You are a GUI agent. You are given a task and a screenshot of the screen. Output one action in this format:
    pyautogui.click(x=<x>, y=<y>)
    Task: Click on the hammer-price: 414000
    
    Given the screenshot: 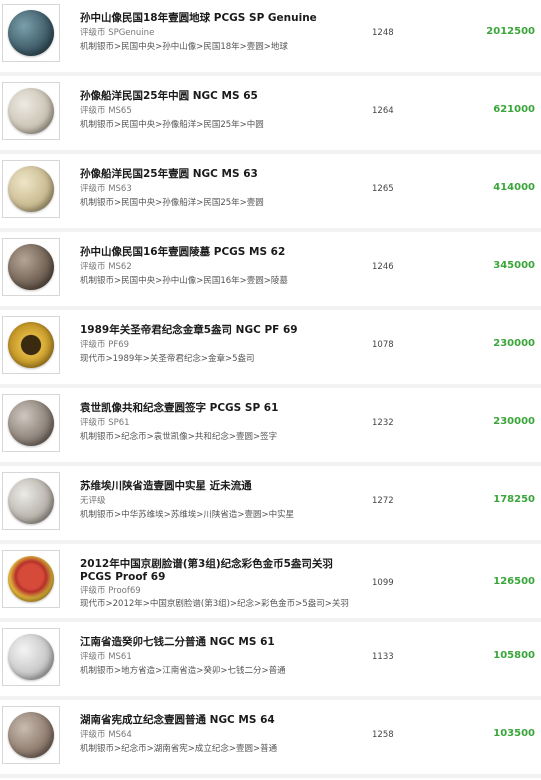 What is the action you would take?
    pyautogui.click(x=514, y=187)
    